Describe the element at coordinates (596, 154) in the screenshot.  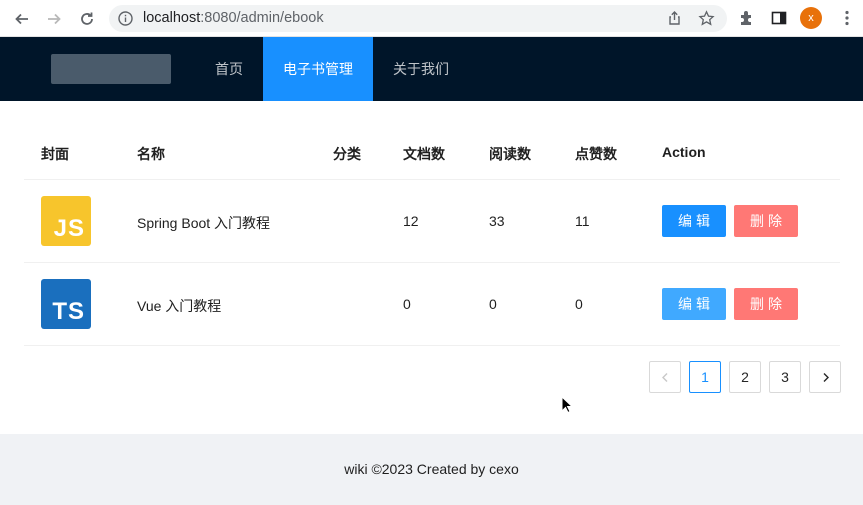
I see `column-header-vote-count: 点赞数` at that location.